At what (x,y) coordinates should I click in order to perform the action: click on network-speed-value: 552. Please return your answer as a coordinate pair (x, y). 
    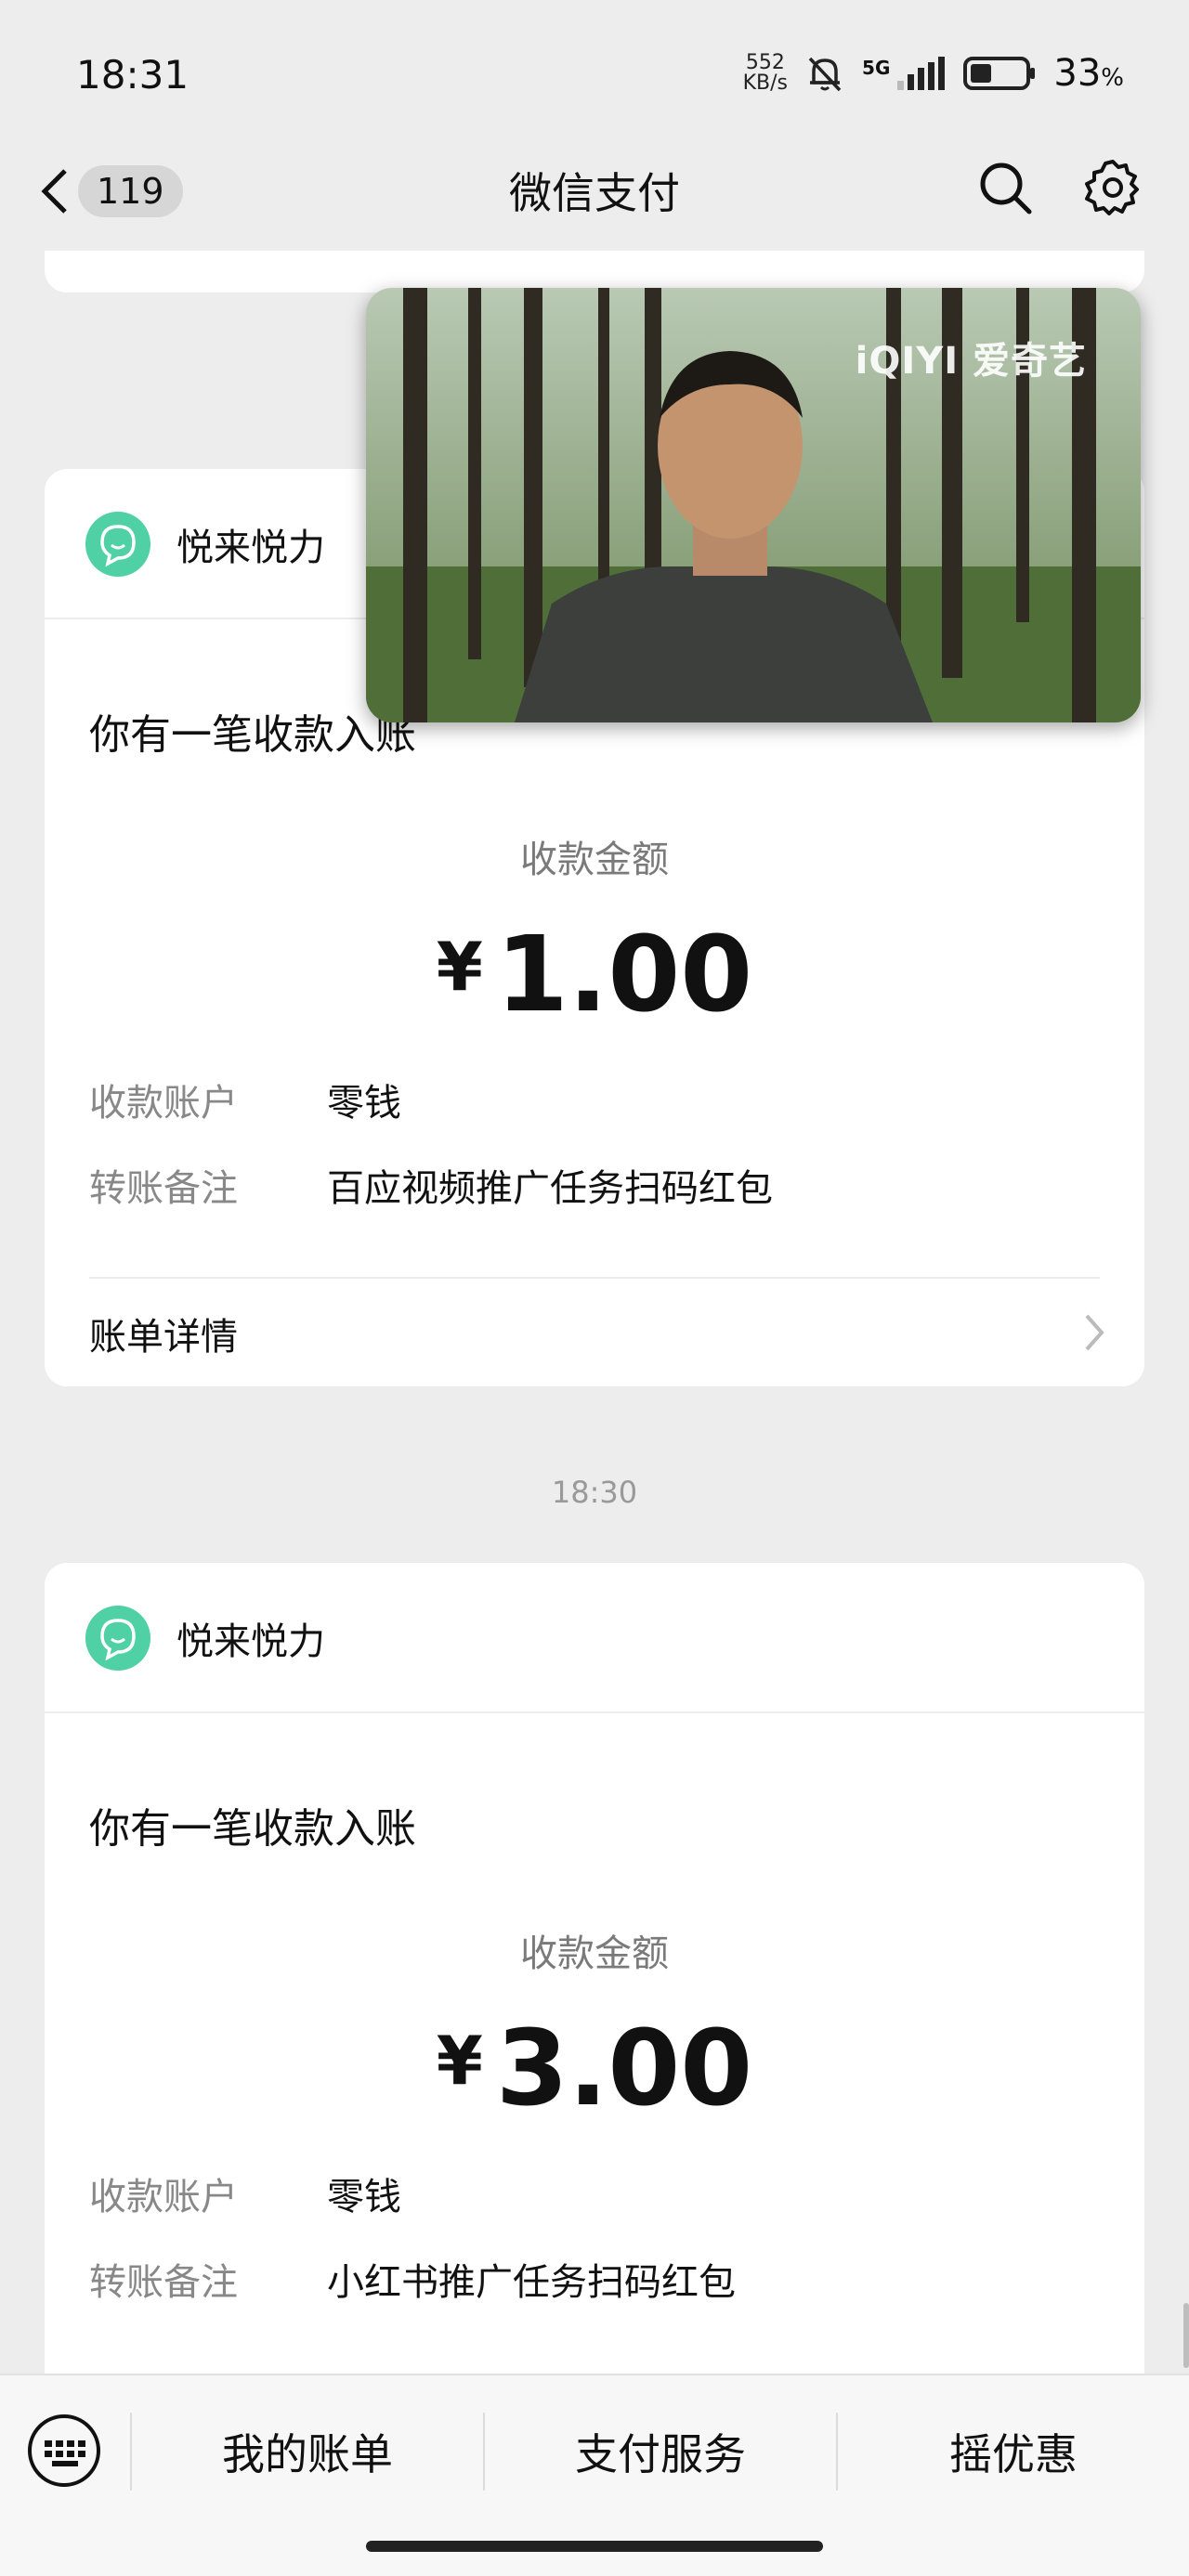
    Looking at the image, I should click on (765, 62).